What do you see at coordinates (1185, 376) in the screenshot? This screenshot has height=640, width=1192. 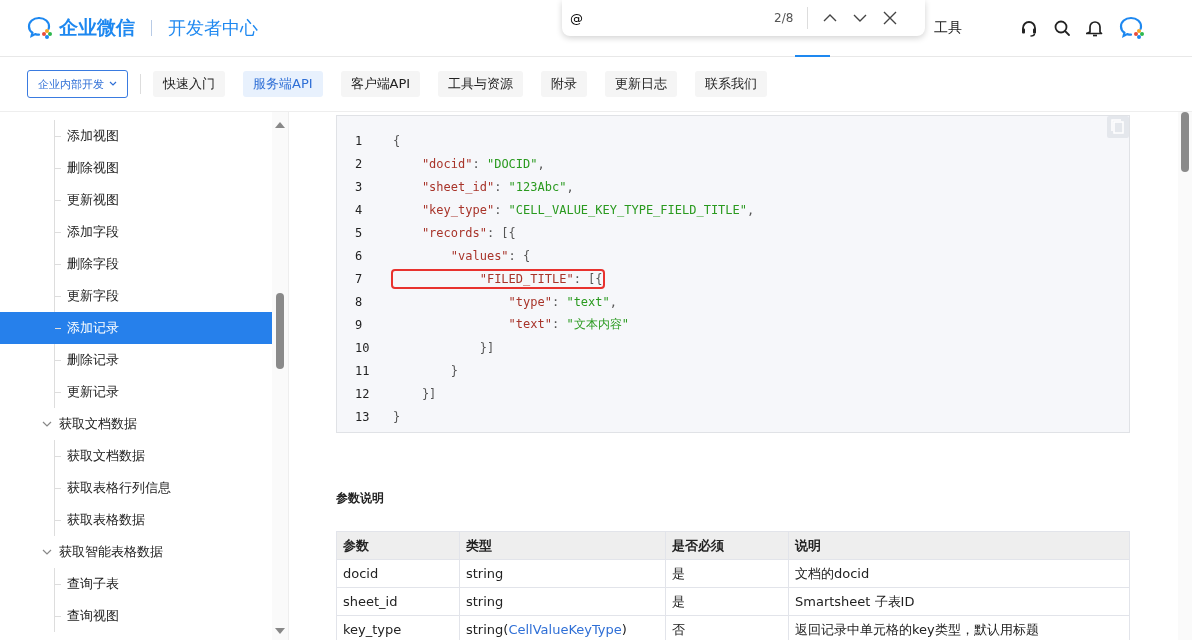 I see `page-scrollbar` at bounding box center [1185, 376].